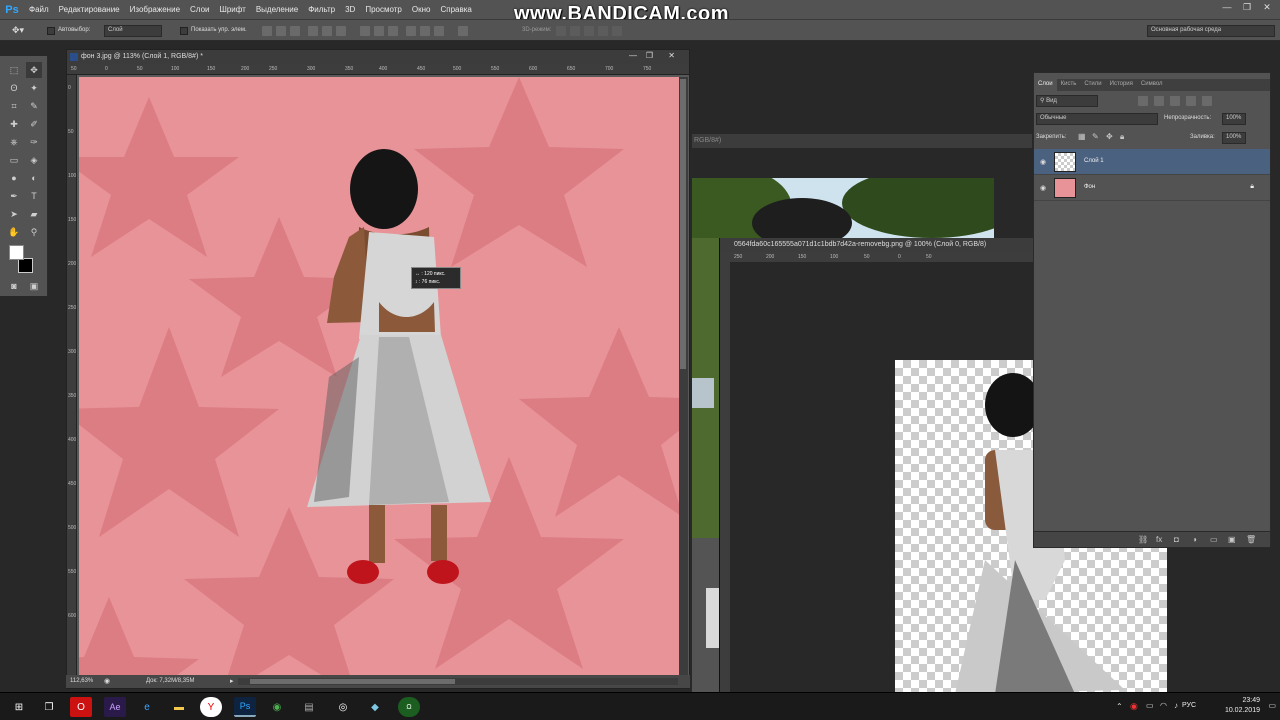  Describe the element at coordinates (1191, 101) in the screenshot. I see `filter-shape-icon` at that location.